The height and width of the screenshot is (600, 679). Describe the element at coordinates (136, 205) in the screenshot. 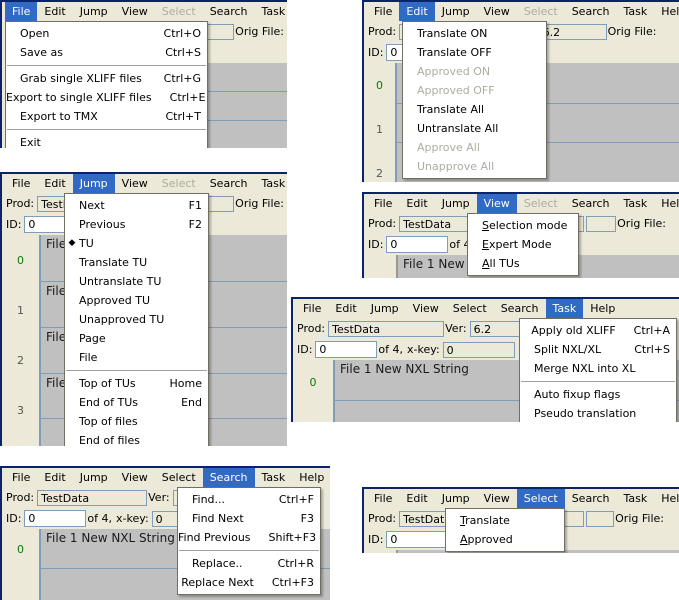

I see `menu-item-next: Next F1` at that location.